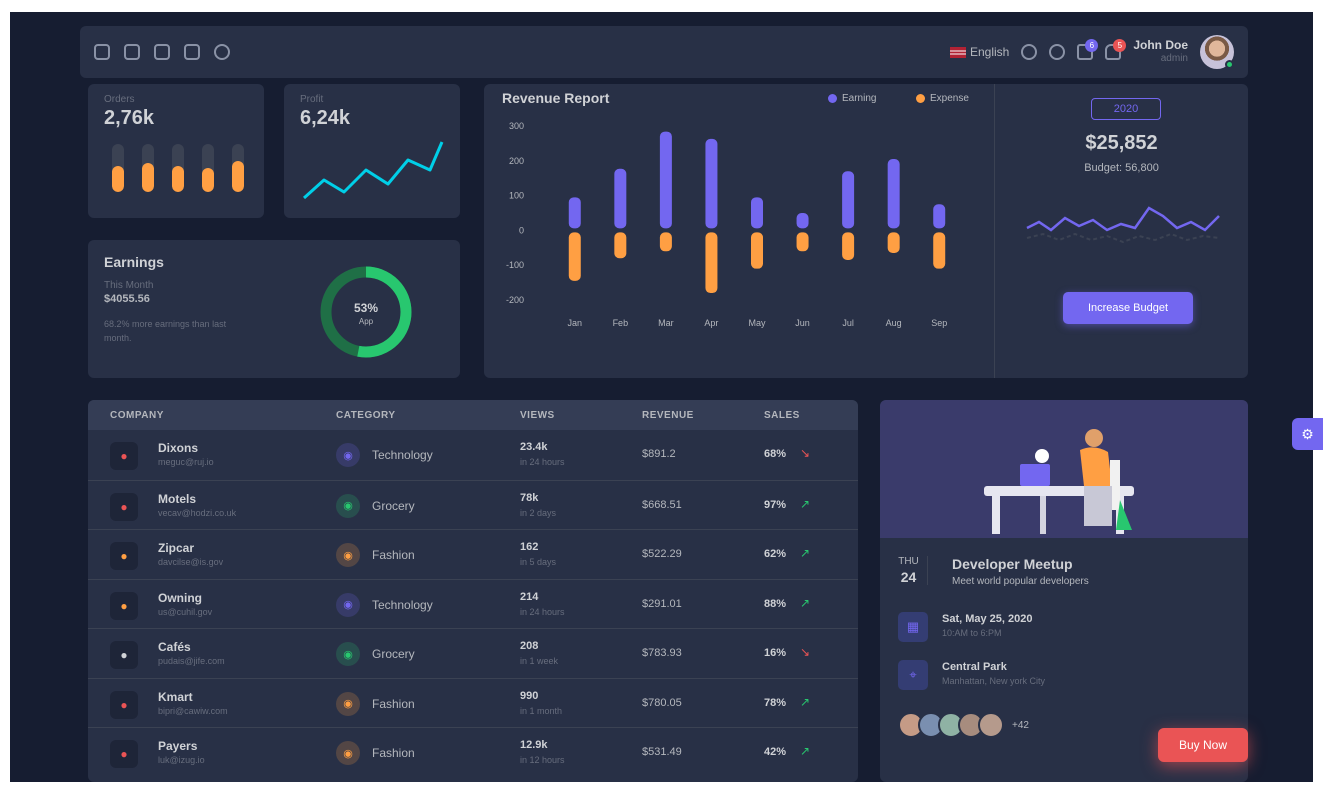  What do you see at coordinates (178, 746) in the screenshot?
I see `company-name: Payers` at bounding box center [178, 746].